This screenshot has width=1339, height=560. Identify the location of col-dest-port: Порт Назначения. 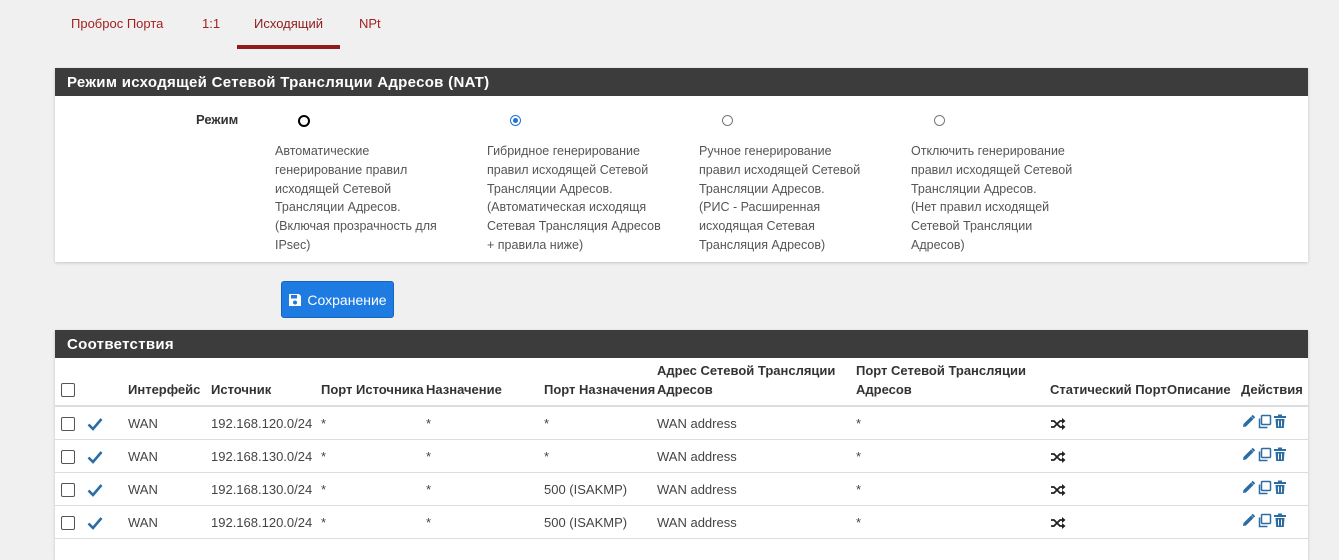
(600, 382).